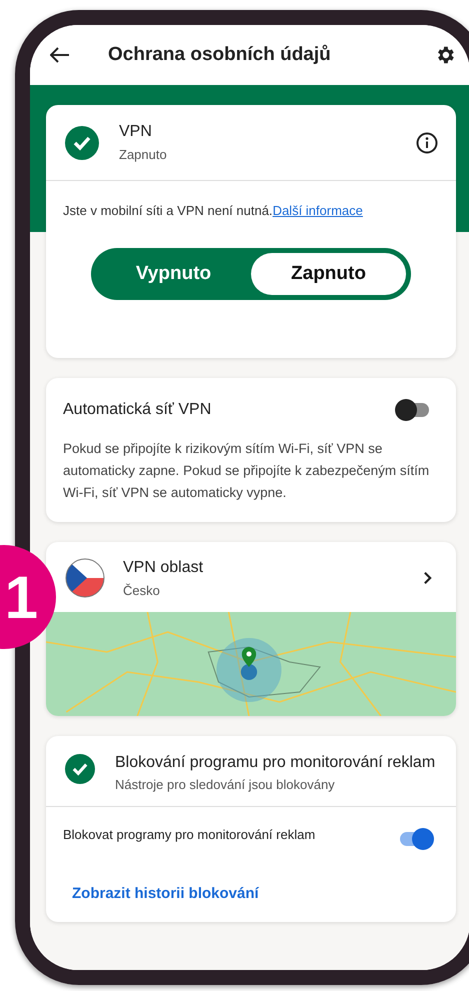  I want to click on region-title: VPN oblast, so click(163, 567).